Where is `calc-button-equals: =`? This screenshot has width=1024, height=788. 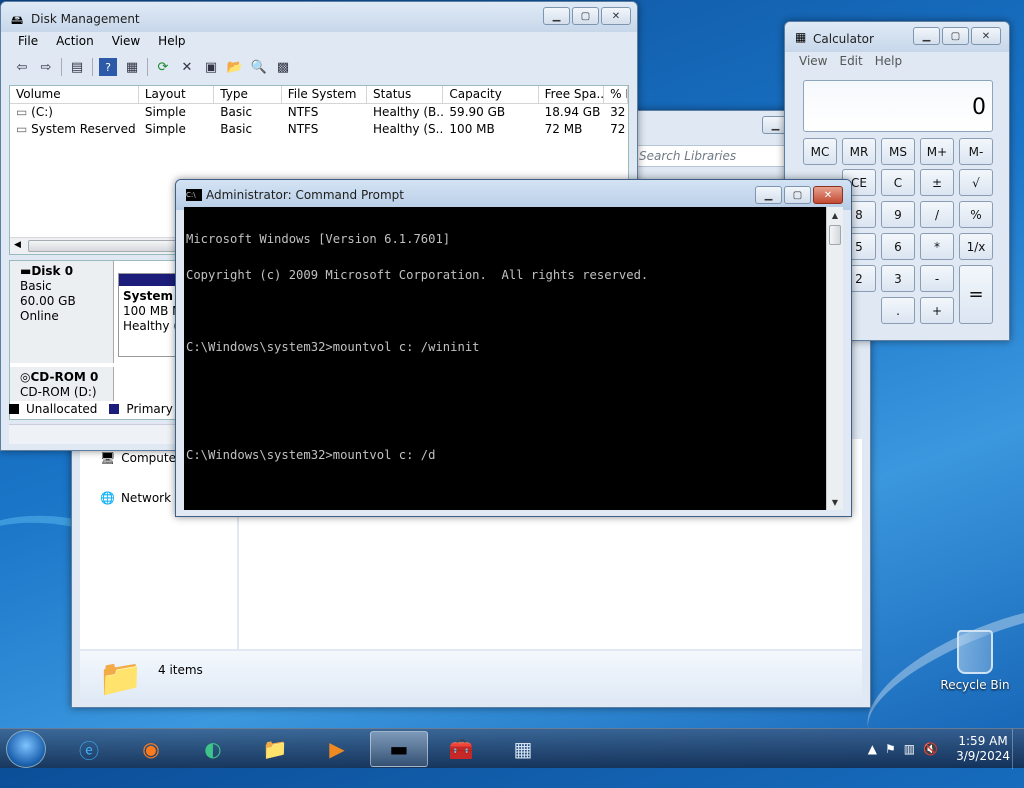
calc-button-equals: = is located at coordinates (976, 294).